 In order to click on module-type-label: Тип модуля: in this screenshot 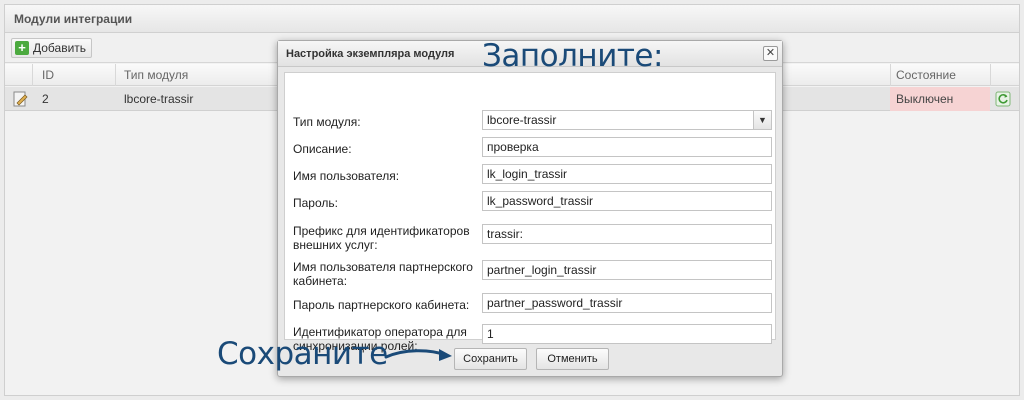, I will do `click(327, 122)`.